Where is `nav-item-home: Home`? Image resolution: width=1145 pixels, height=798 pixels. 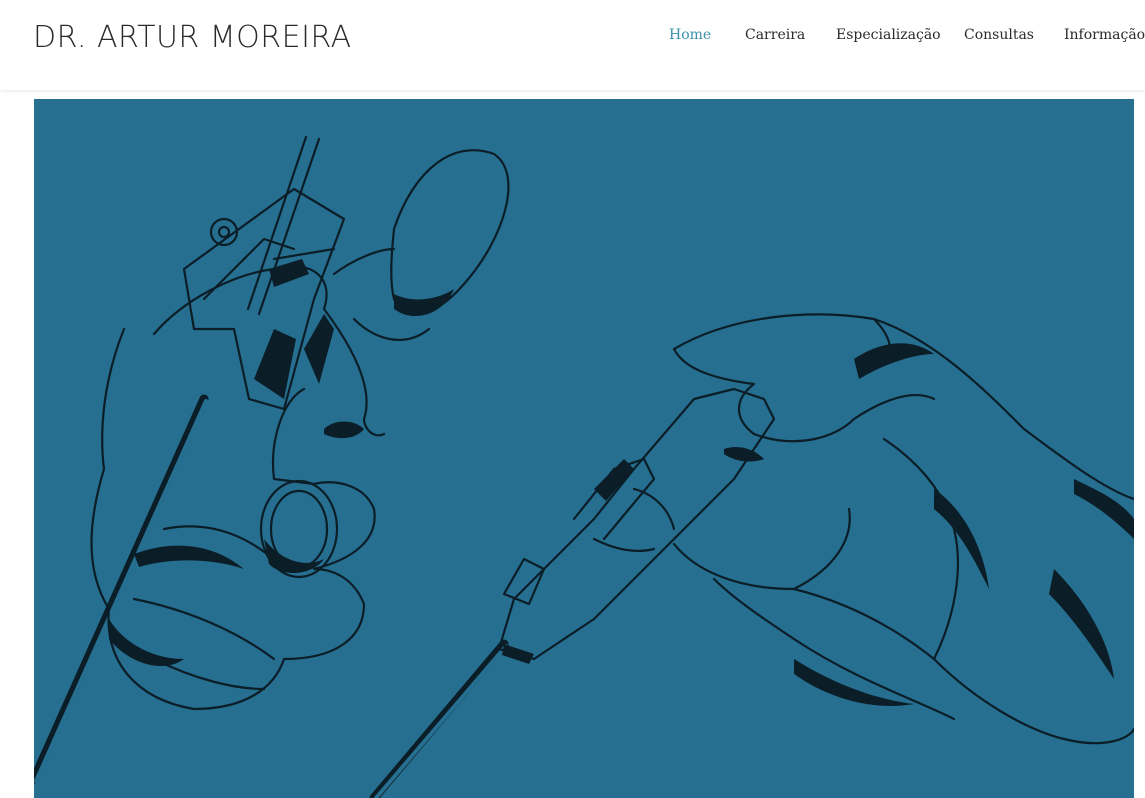 nav-item-home: Home is located at coordinates (690, 35).